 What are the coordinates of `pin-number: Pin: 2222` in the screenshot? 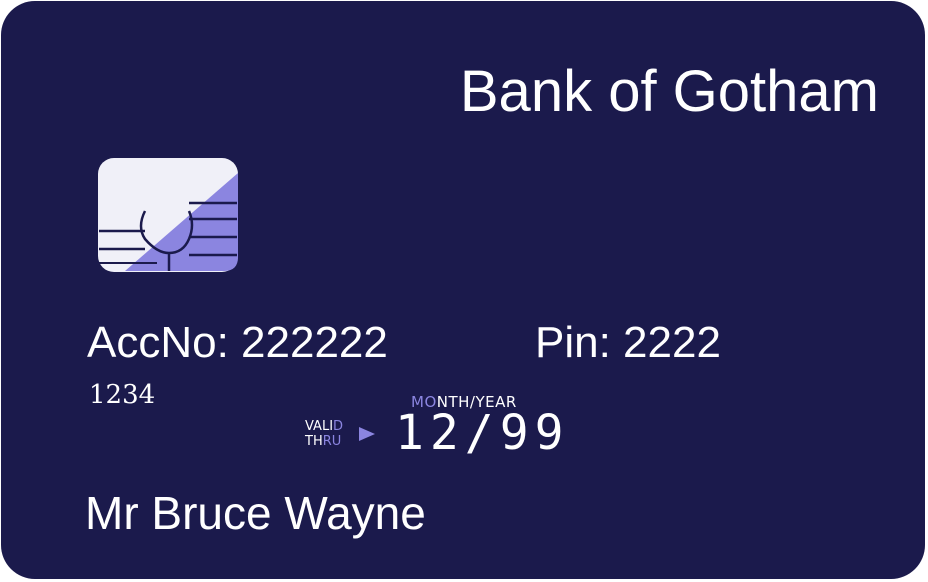 It's located at (628, 342).